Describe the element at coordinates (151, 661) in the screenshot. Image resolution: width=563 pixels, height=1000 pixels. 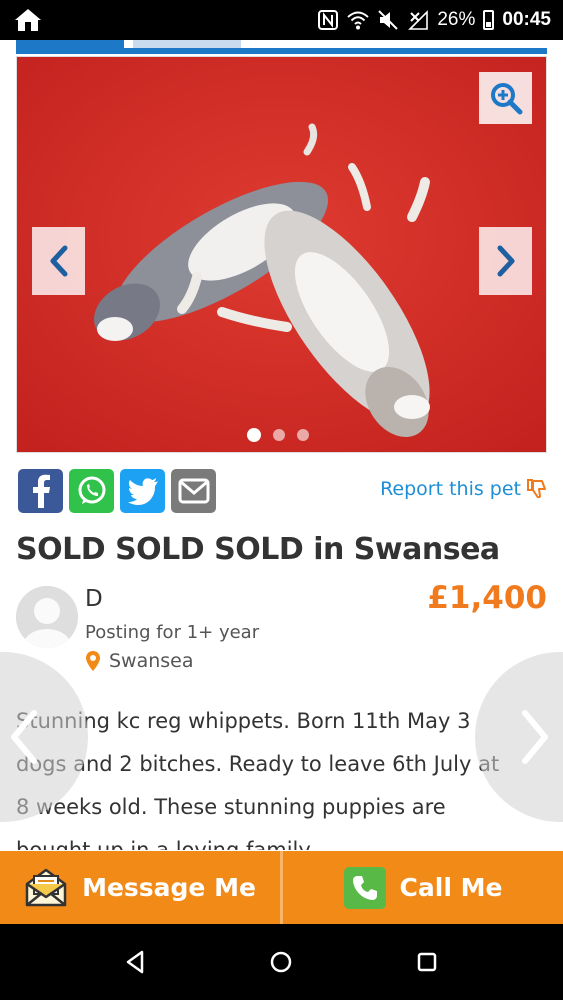
I see `location-text: Swansea` at that location.